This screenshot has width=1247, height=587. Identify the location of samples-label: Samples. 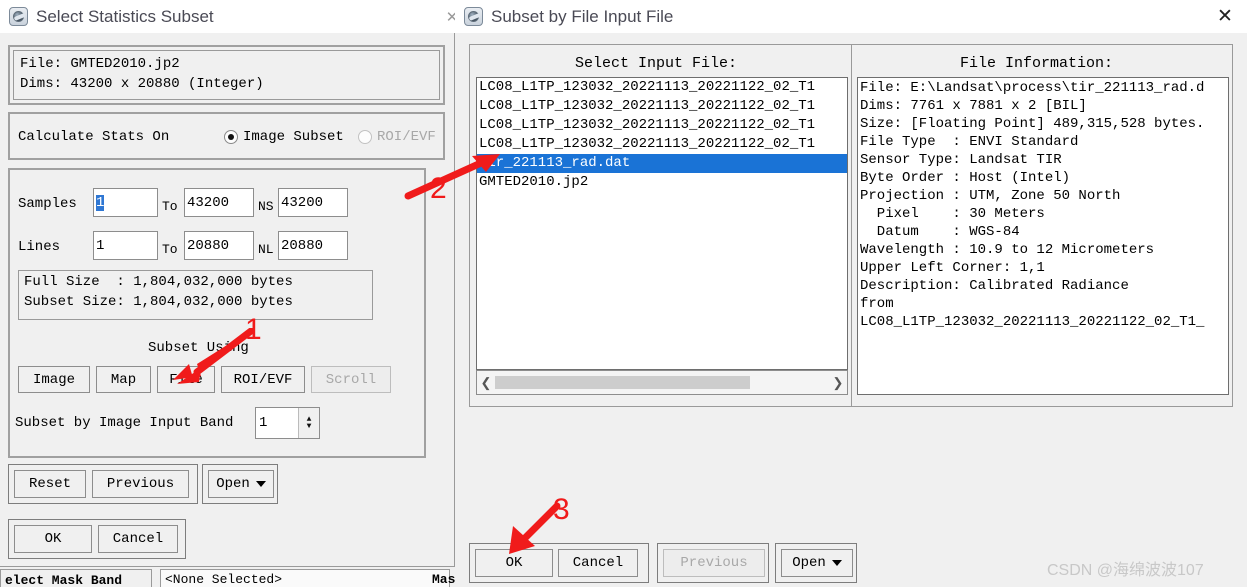
(47, 204).